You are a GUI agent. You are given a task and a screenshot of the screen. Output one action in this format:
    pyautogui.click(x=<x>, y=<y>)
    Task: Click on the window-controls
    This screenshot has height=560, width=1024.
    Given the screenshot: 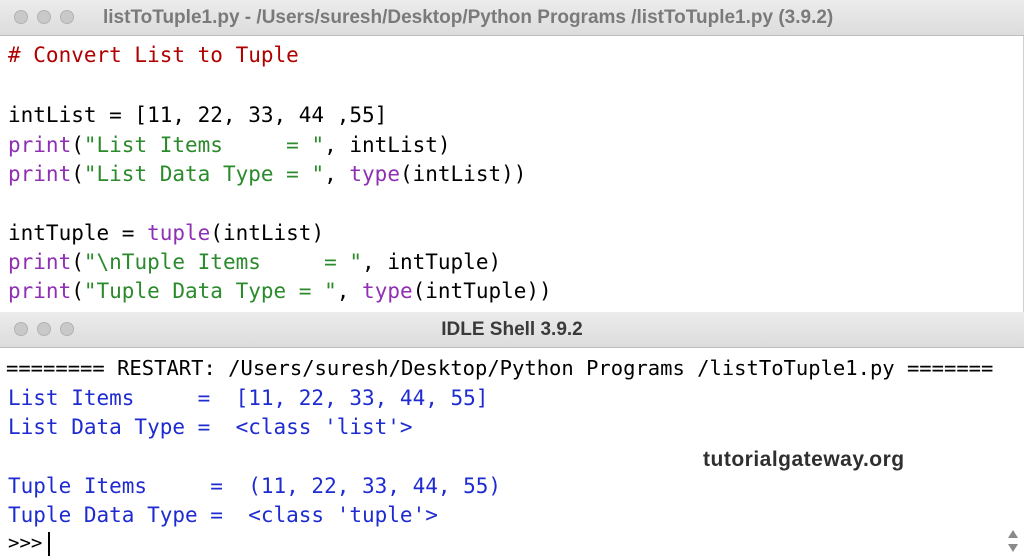 What is the action you would take?
    pyautogui.click(x=44, y=17)
    